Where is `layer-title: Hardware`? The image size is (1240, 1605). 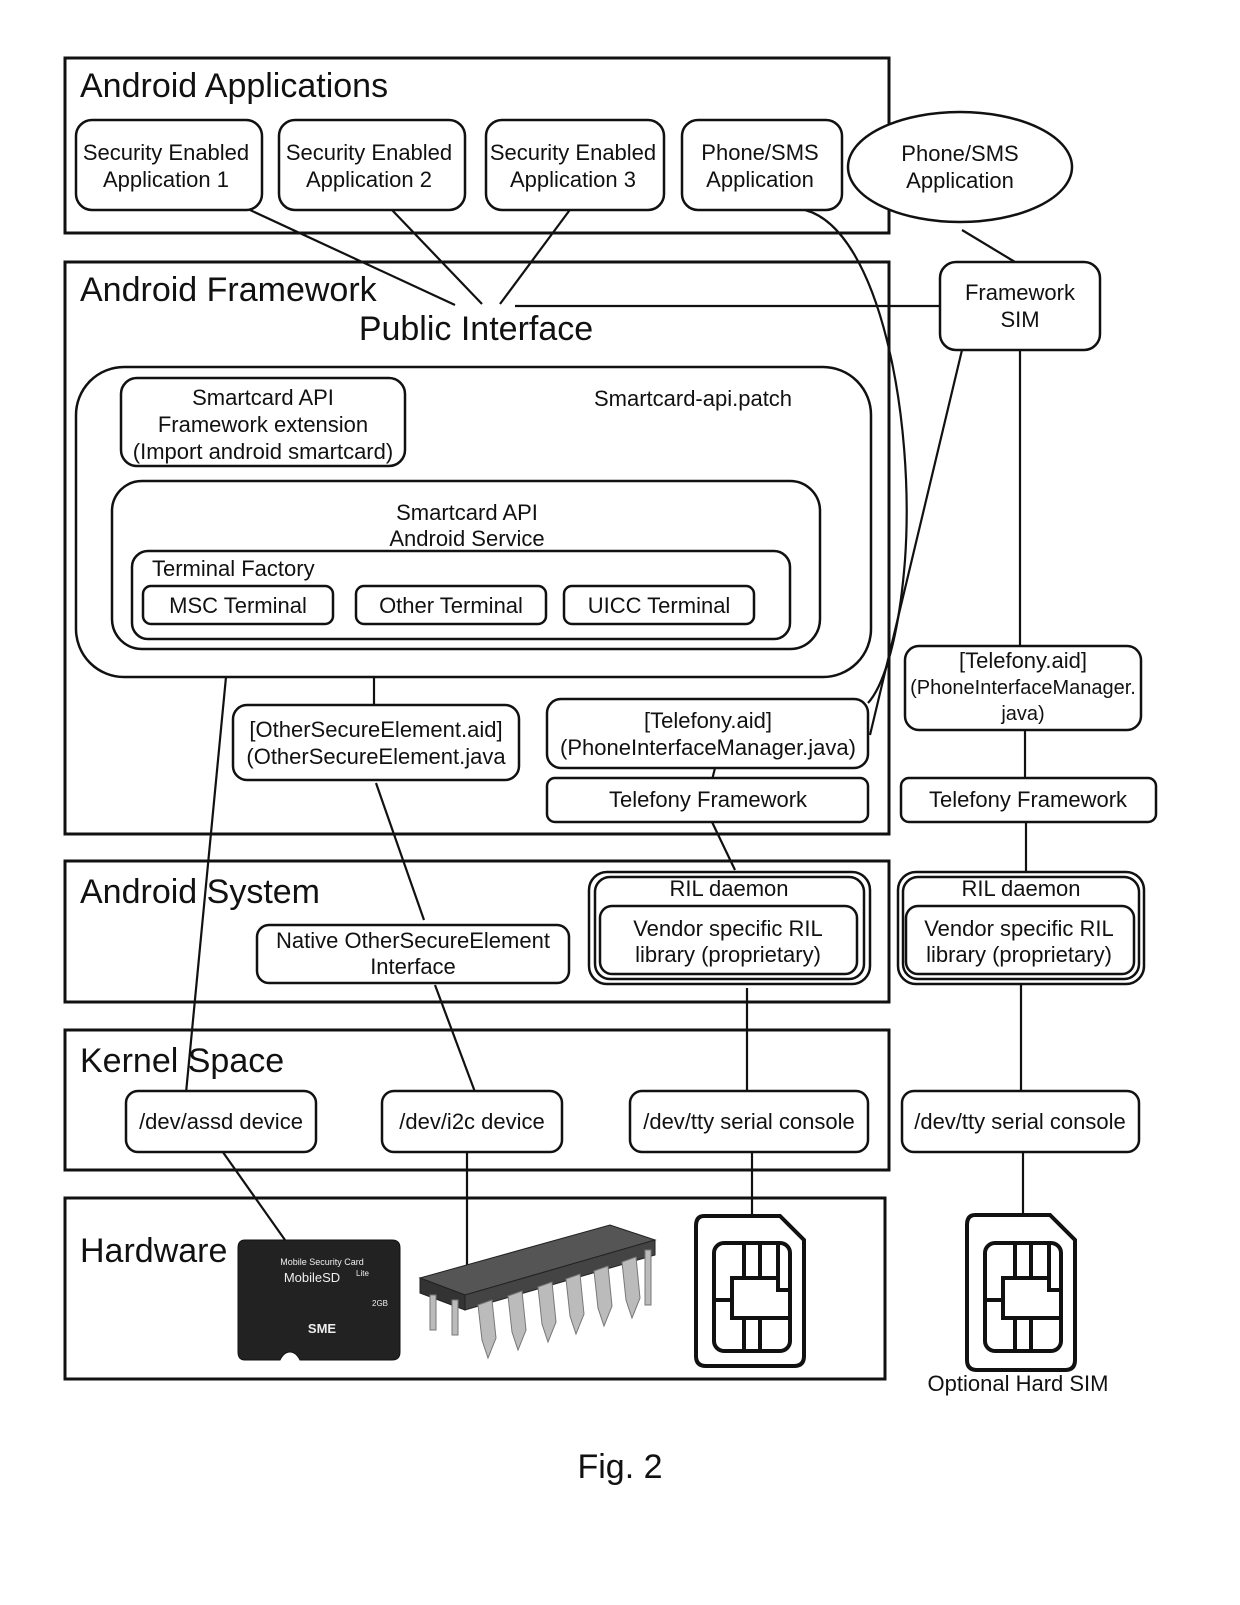 layer-title: Hardware is located at coordinates (153, 1251).